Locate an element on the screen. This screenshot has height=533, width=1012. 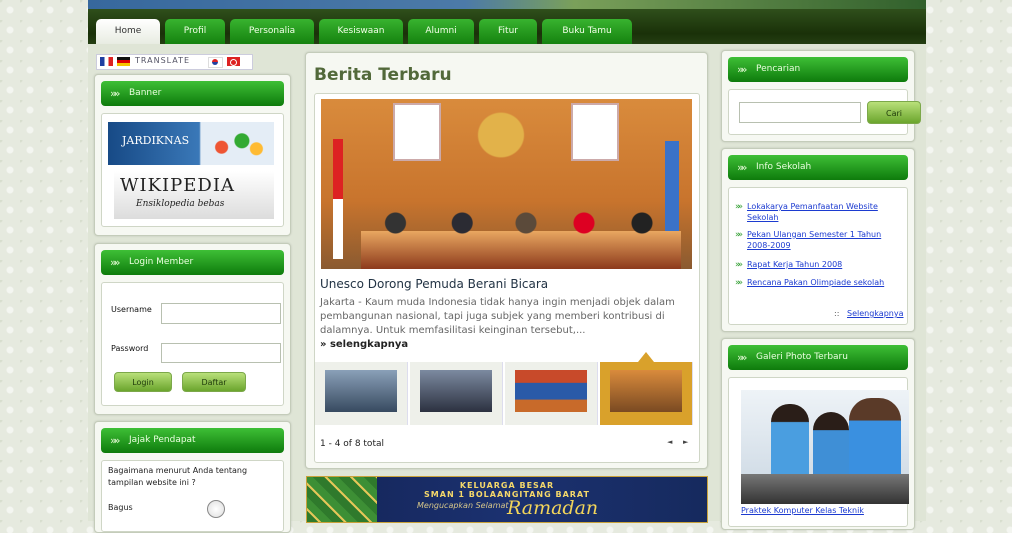
register-button: Daftar is located at coordinates (214, 382).